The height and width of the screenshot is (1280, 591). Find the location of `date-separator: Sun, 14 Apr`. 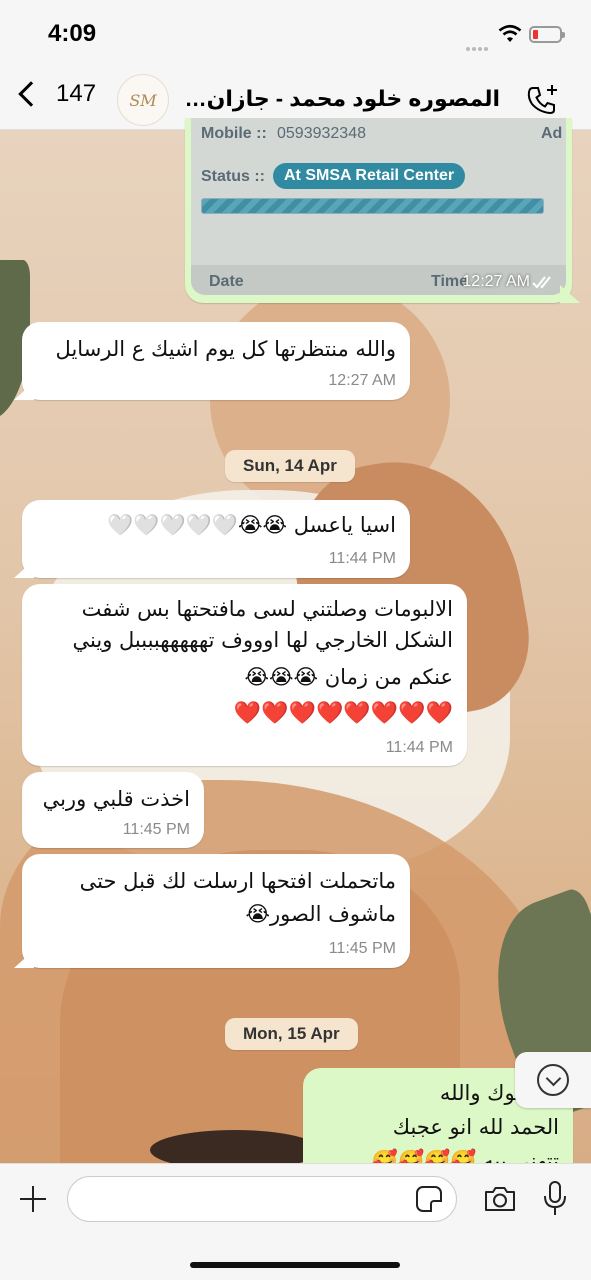

date-separator: Sun, 14 Apr is located at coordinates (290, 466).